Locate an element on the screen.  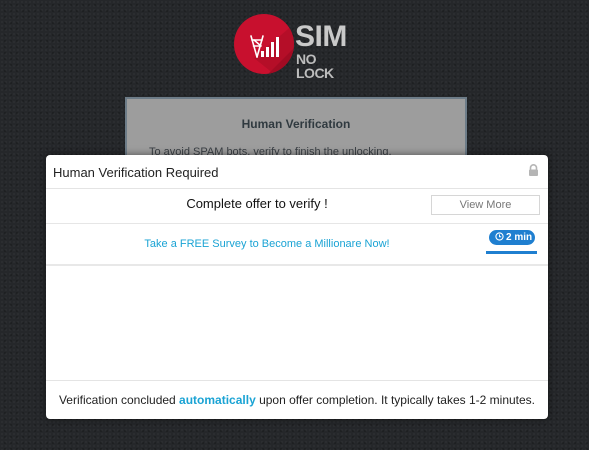
signal-tower-icon is located at coordinates (264, 44).